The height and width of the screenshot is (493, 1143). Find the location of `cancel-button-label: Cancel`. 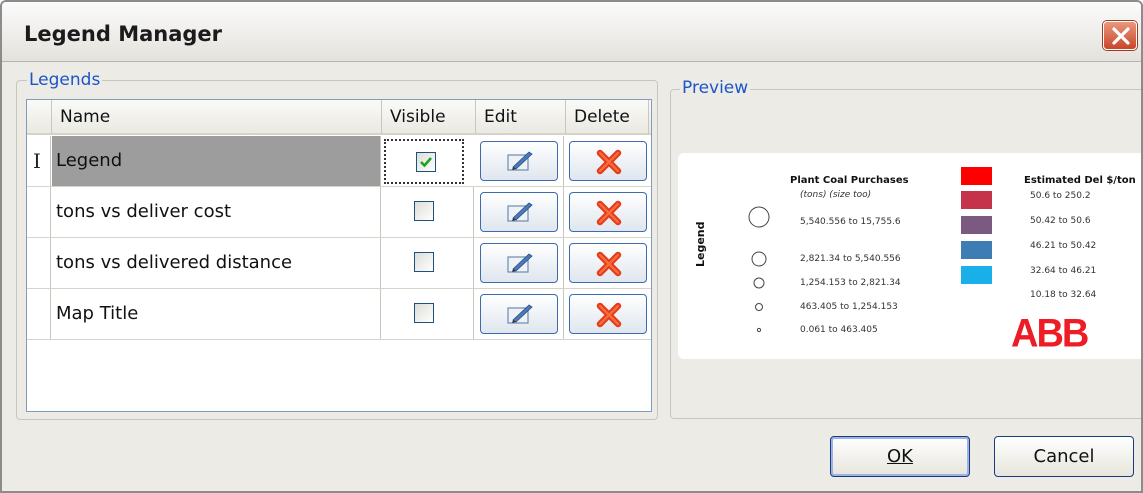

cancel-button-label: Cancel is located at coordinates (1064, 456).